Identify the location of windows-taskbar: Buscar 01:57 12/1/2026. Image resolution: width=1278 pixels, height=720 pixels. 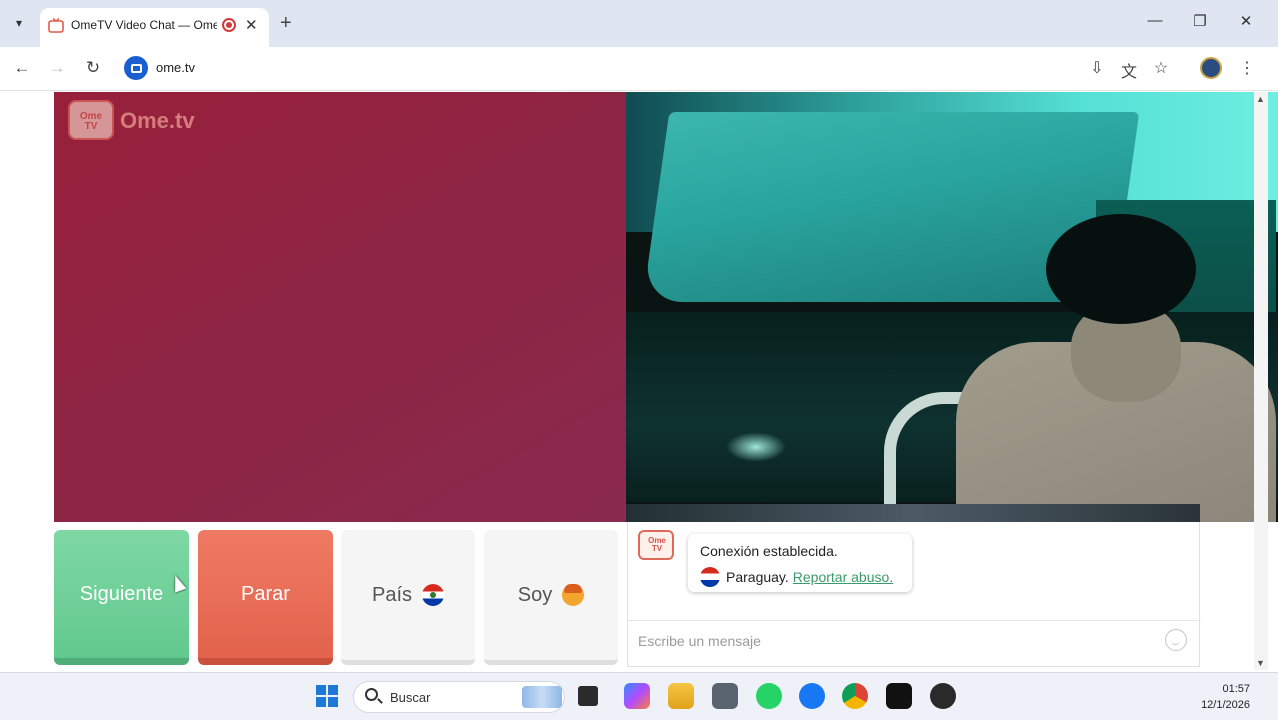
(639, 696).